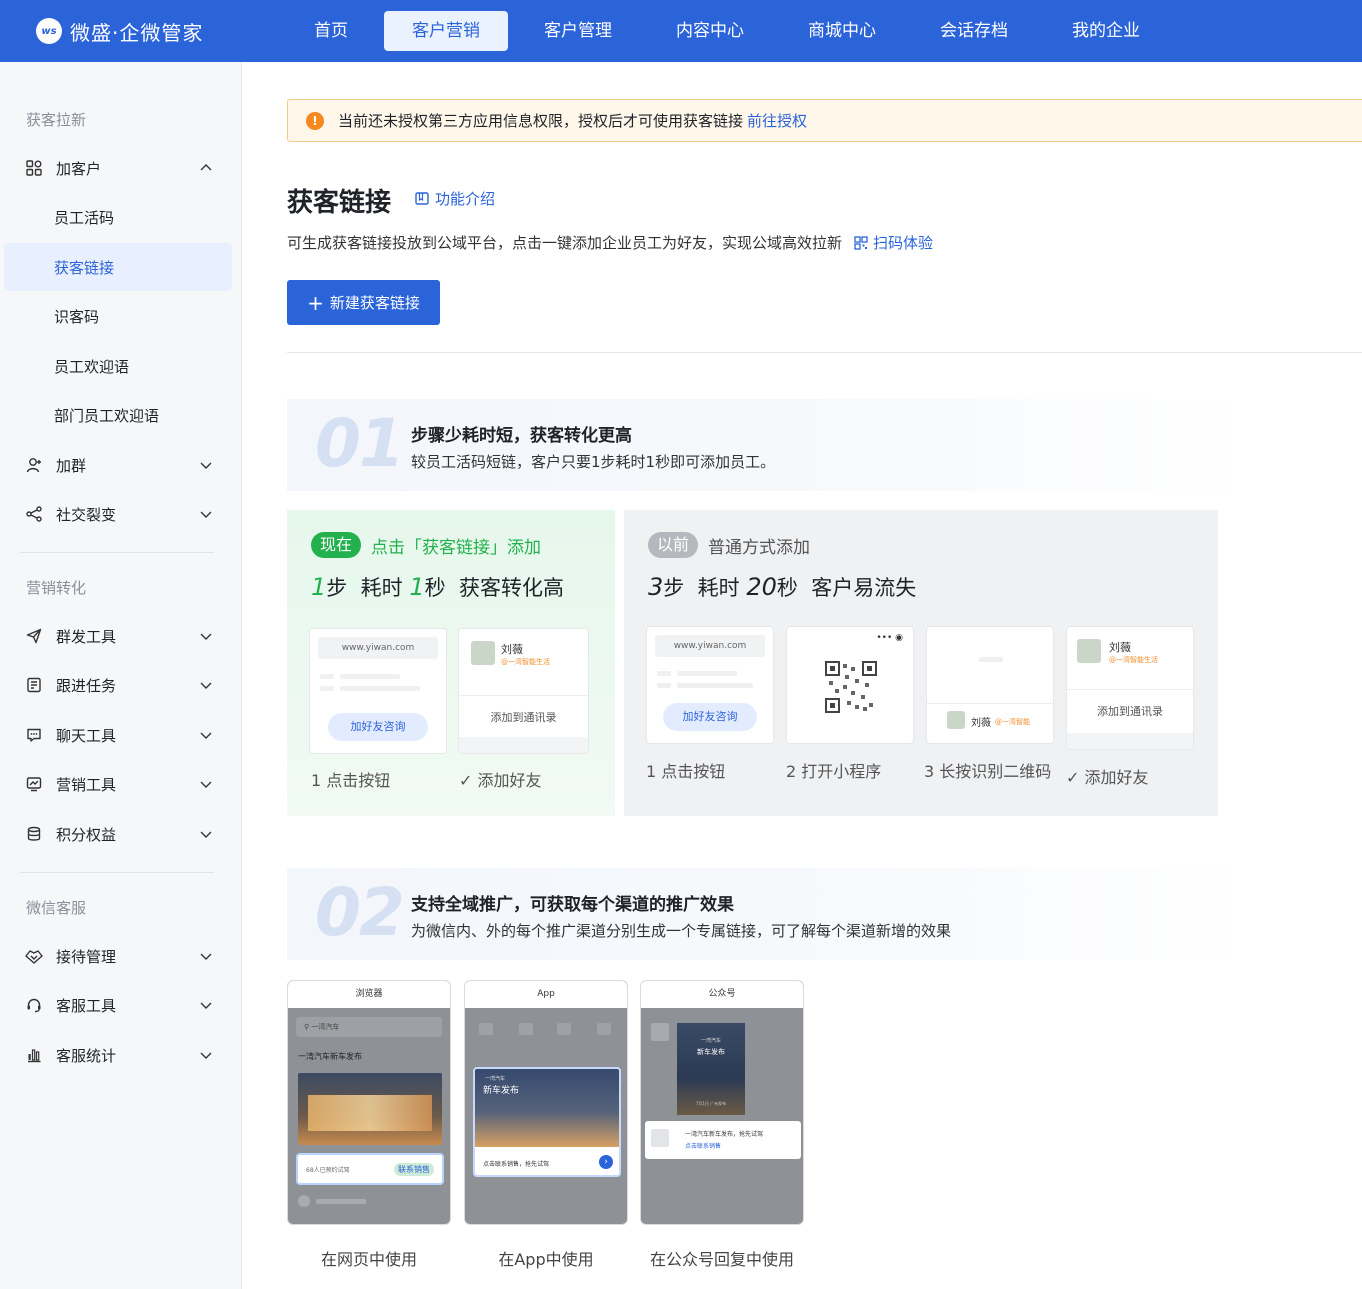  What do you see at coordinates (118, 784) in the screenshot?
I see `sidebar-item-marketing-tools: 营销工具` at bounding box center [118, 784].